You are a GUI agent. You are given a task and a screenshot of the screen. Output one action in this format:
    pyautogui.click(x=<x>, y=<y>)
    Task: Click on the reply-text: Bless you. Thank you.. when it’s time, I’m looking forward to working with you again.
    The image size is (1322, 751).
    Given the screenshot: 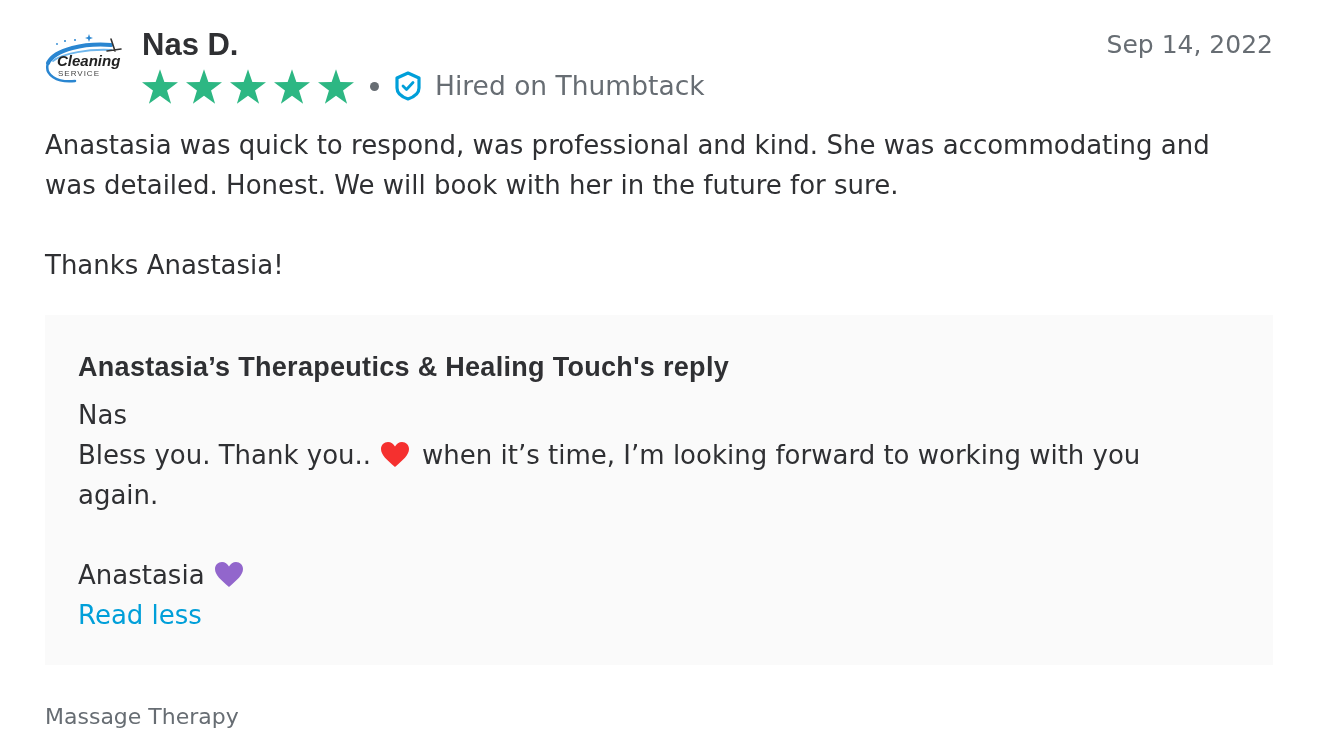 What is the action you would take?
    pyautogui.click(x=609, y=475)
    